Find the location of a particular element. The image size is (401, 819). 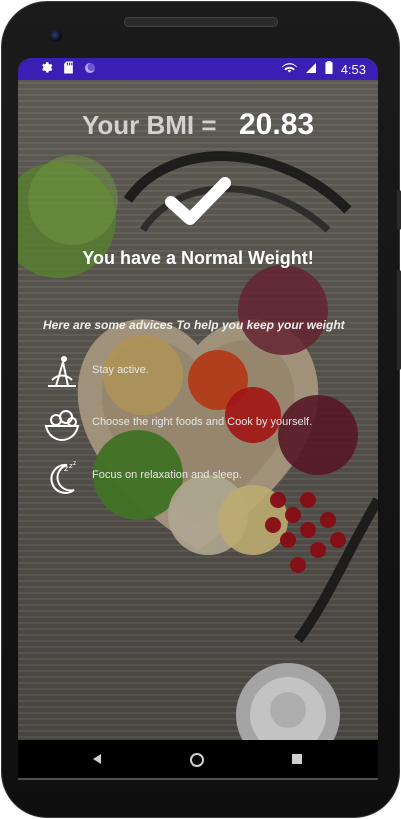

advice-text: Stay active. is located at coordinates (120, 370).